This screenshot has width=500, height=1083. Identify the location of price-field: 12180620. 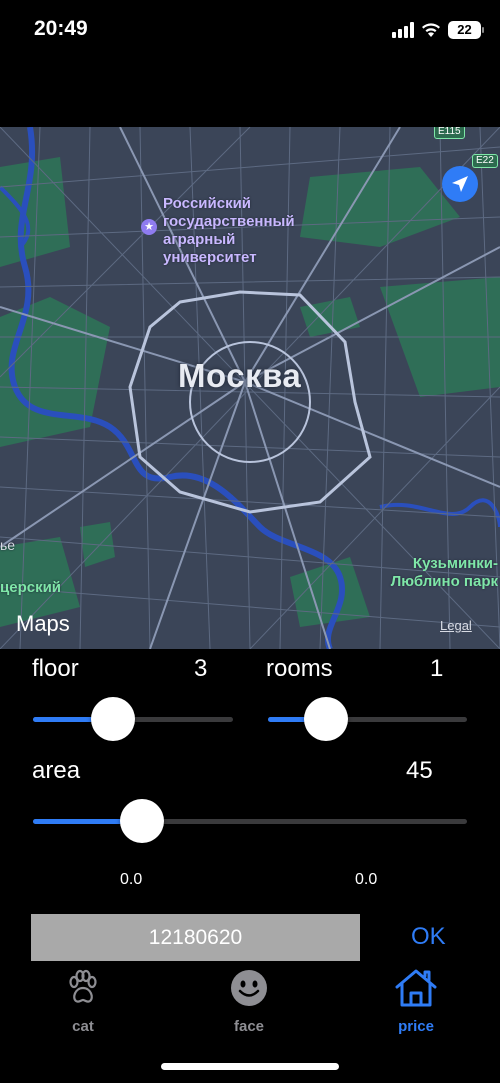
(195, 937).